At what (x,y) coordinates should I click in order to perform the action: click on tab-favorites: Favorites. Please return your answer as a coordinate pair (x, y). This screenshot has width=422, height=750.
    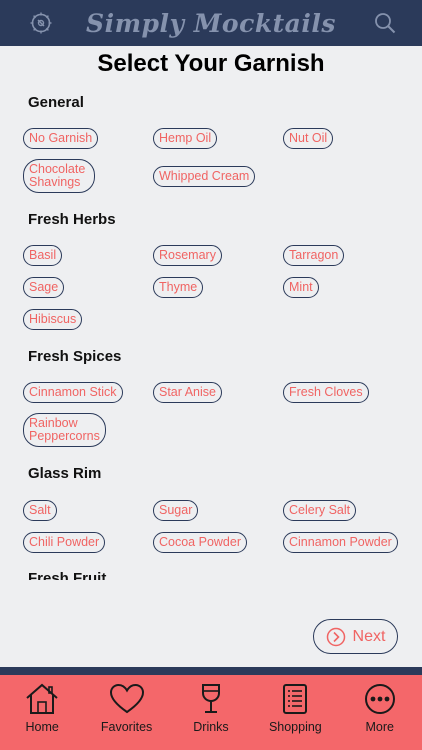
    Looking at the image, I should click on (127, 708).